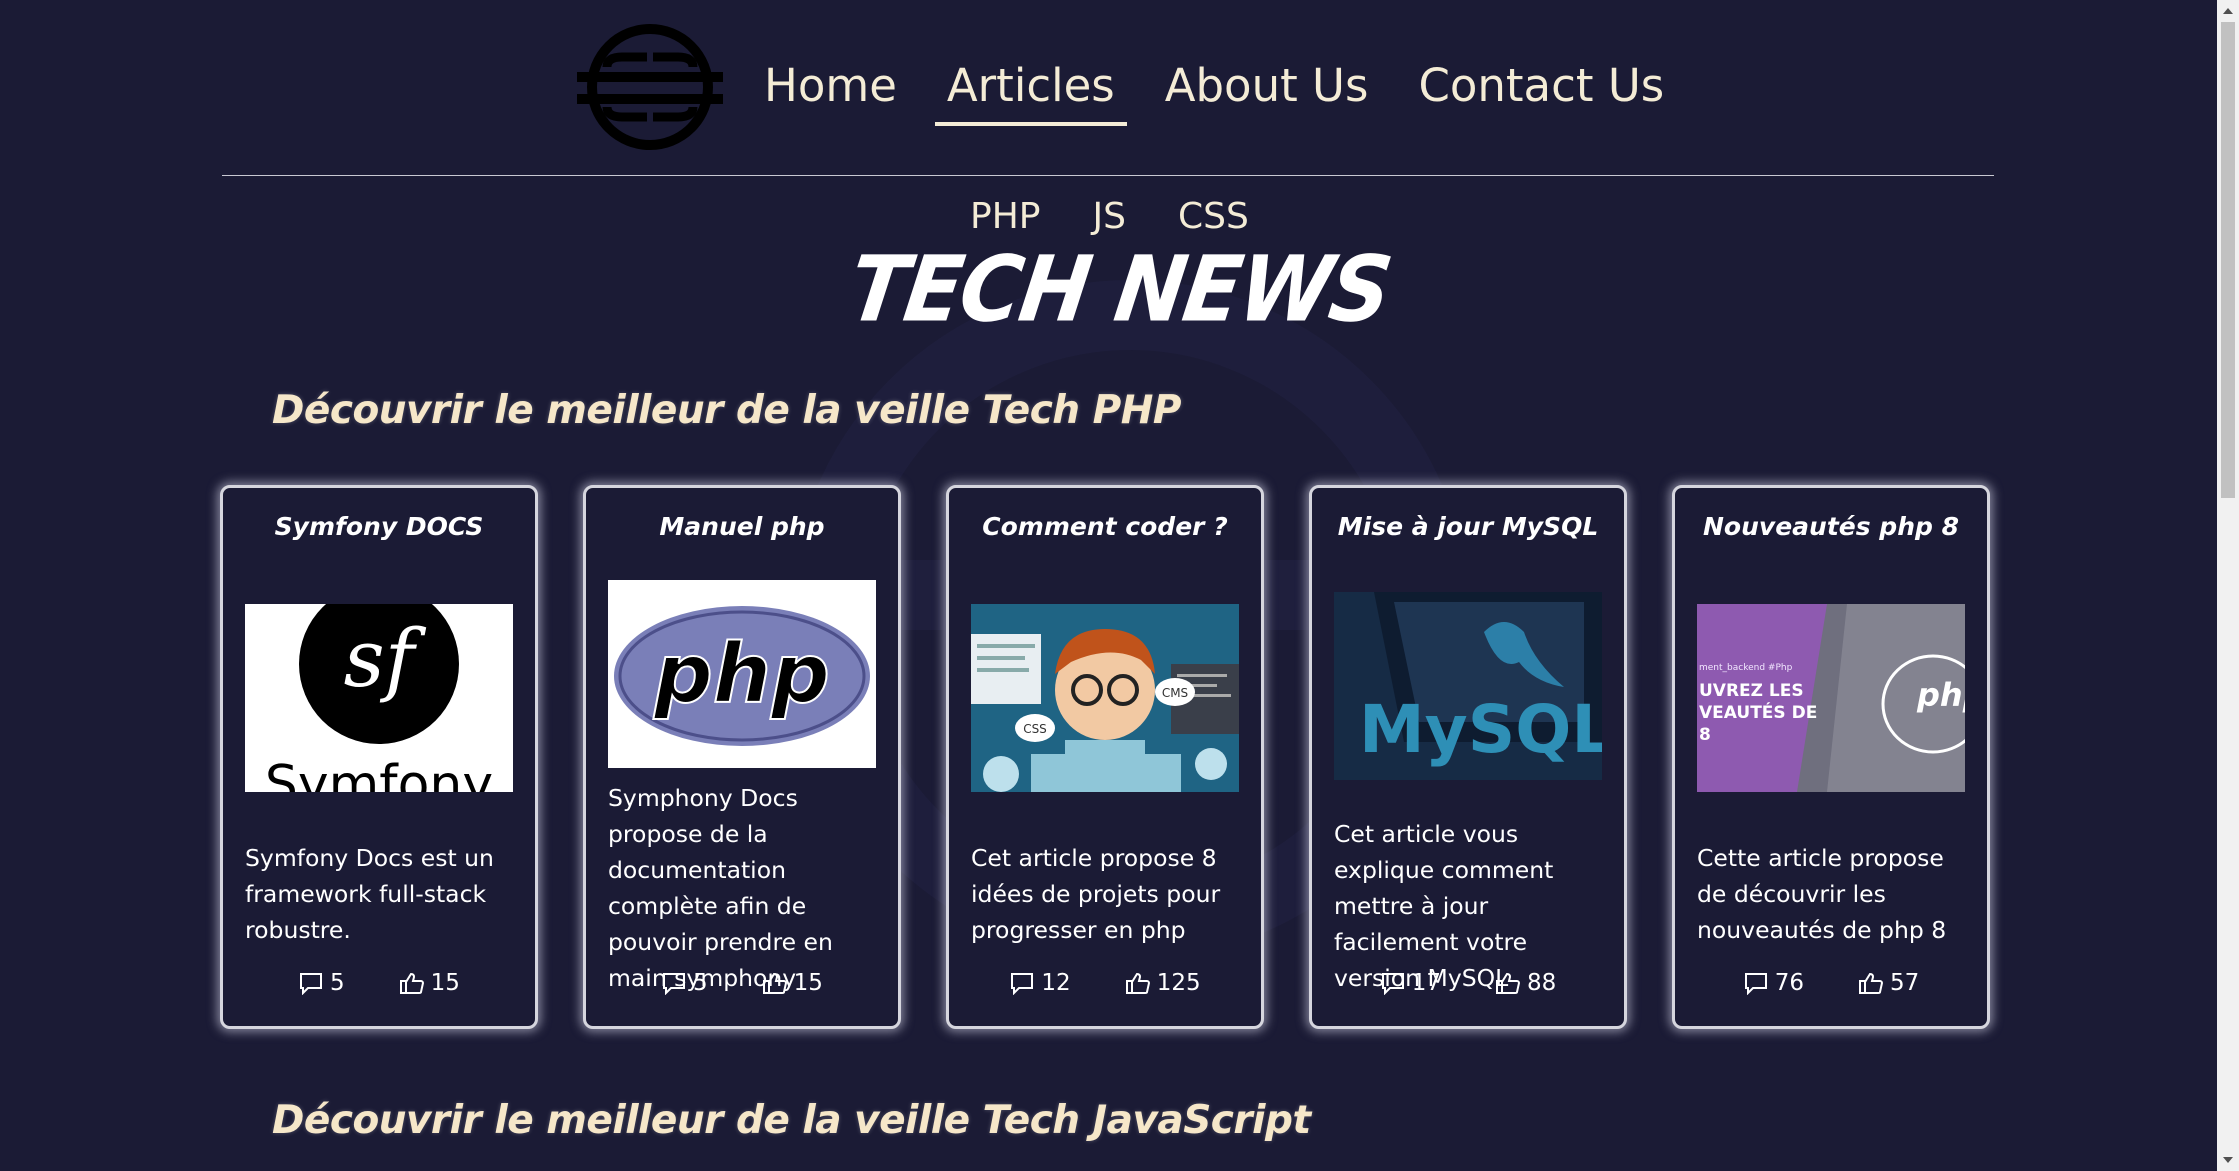 Image resolution: width=2239 pixels, height=1171 pixels. I want to click on site-title: TECH NEWS, so click(1119, 289).